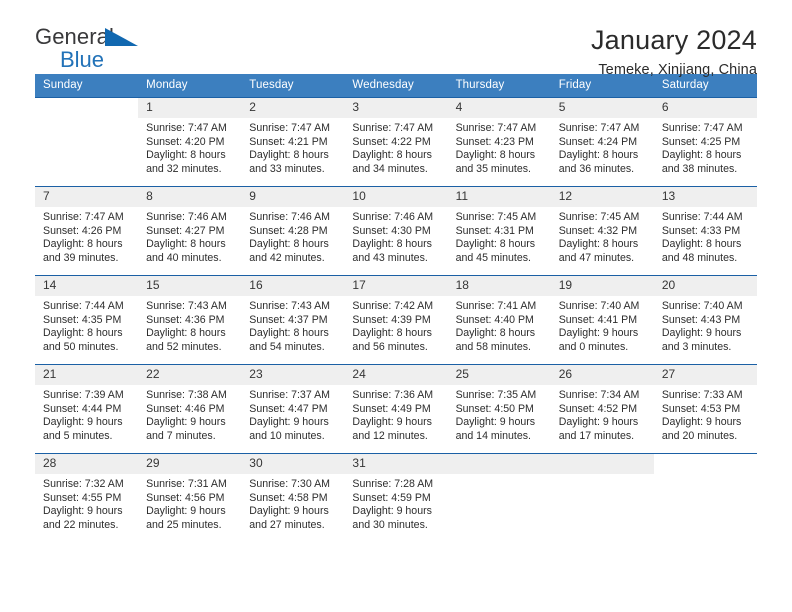  I want to click on day-number: 9, so click(293, 197).